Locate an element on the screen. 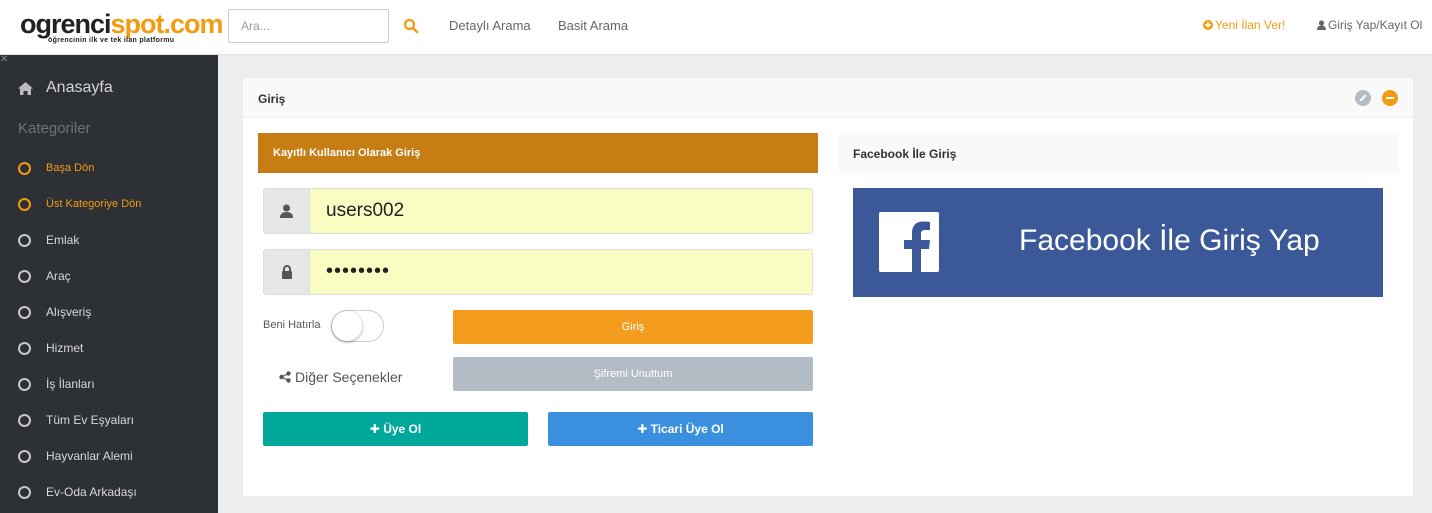 The height and width of the screenshot is (513, 1432). sidebar-item-arac: Araç is located at coordinates (44, 276).